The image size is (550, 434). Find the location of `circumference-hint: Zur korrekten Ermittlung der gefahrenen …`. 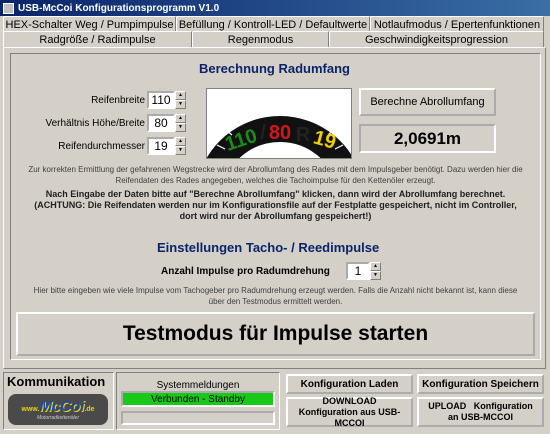

circumference-hint: Zur korrekten Ermittlung der gefahrenen … is located at coordinates (275, 175).